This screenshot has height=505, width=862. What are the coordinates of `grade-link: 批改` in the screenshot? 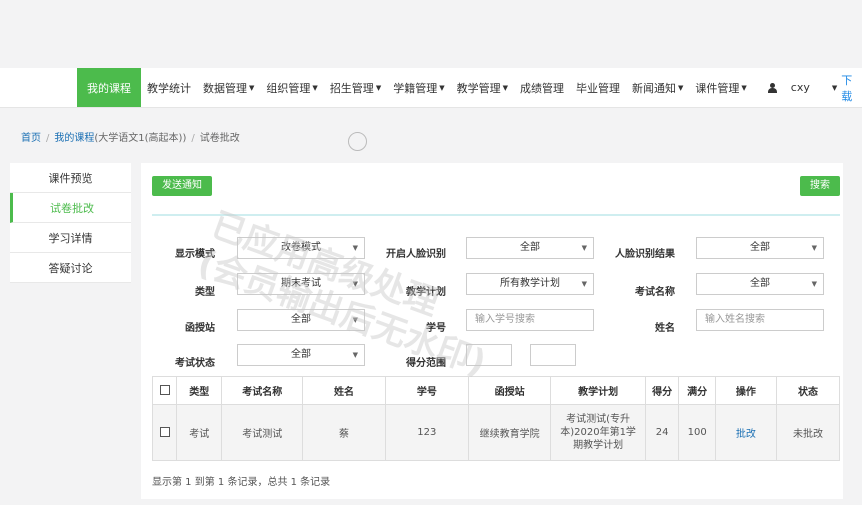 It's located at (746, 434).